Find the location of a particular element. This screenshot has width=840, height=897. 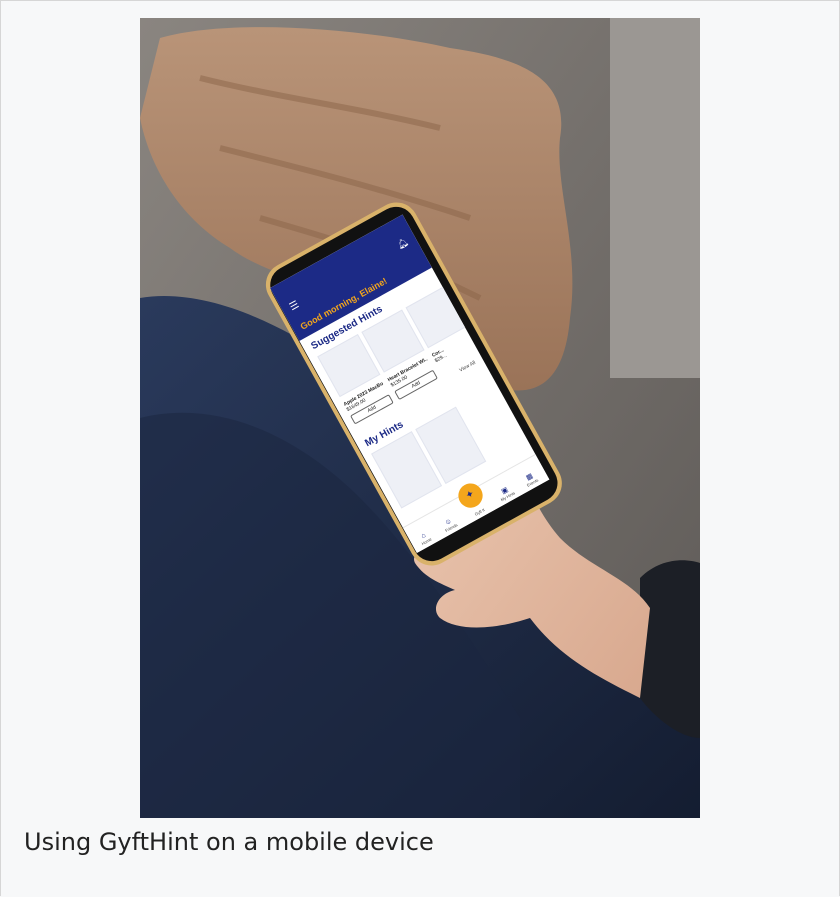

image-caption: Using GyftHint on a mobile device is located at coordinates (229, 842).